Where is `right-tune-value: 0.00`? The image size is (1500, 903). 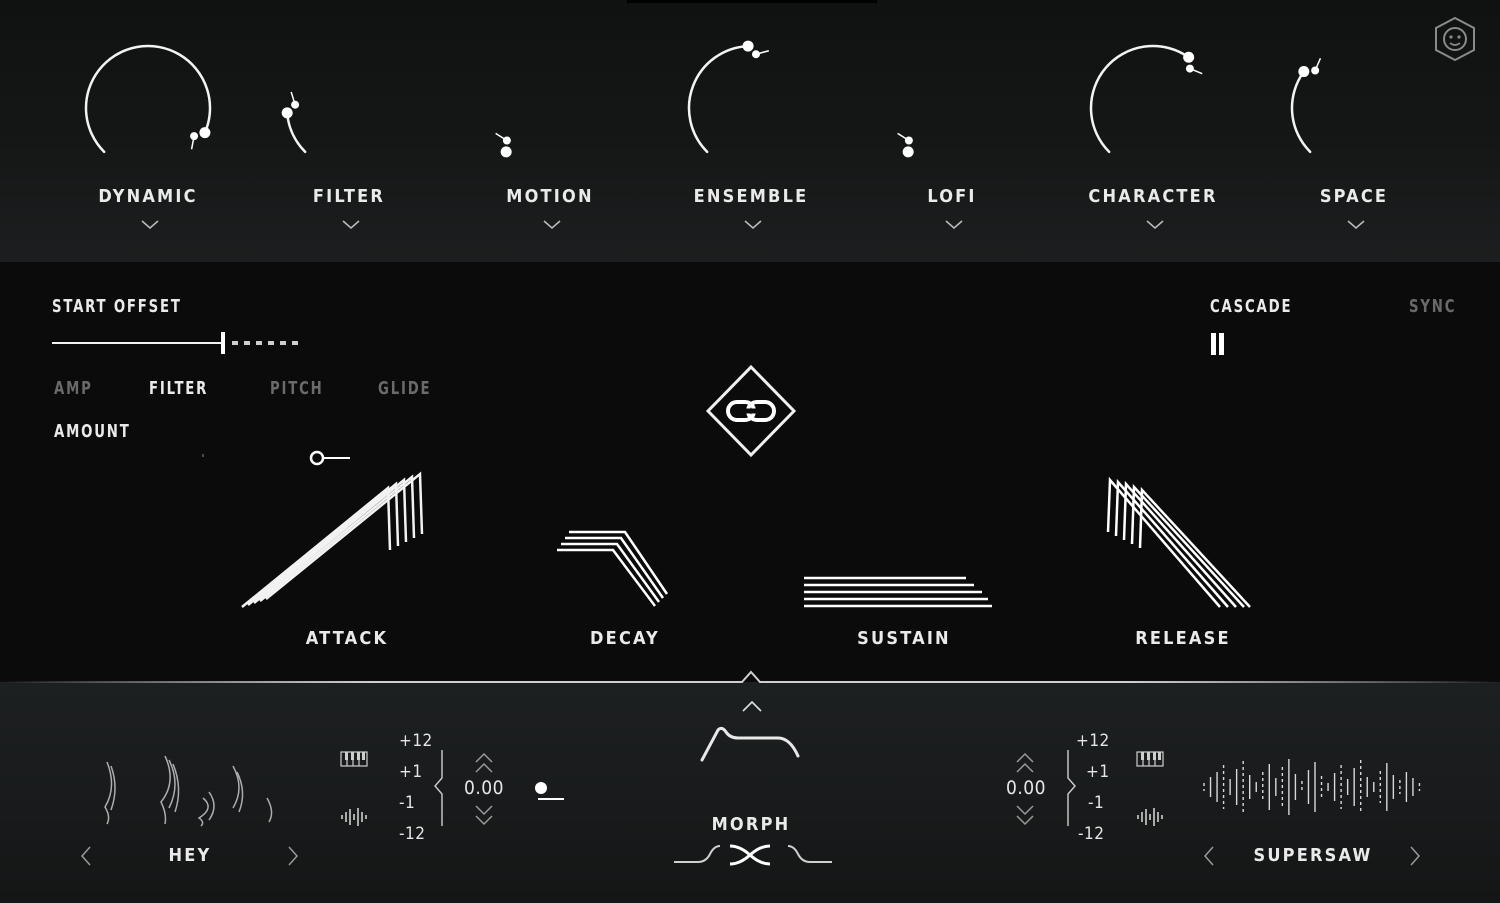
right-tune-value: 0.00 is located at coordinates (1026, 788).